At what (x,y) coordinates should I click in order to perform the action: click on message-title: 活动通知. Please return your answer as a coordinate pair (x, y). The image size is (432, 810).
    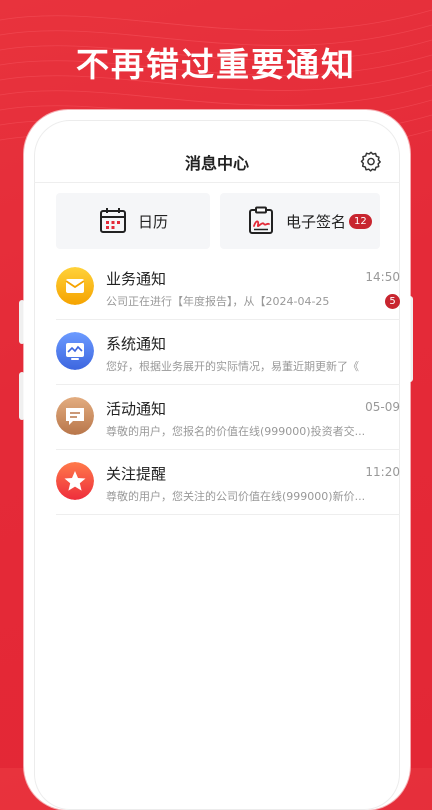
    Looking at the image, I should click on (136, 409).